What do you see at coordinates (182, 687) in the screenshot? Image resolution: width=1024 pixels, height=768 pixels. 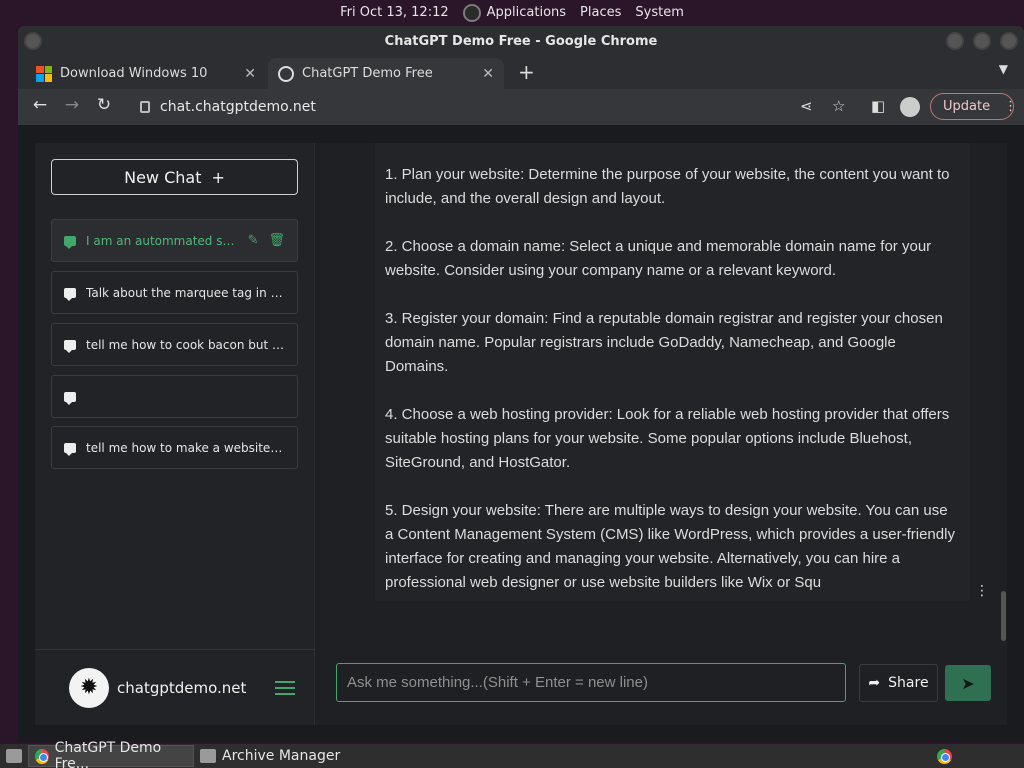 I see `brand-name: chatgptdemo.net` at bounding box center [182, 687].